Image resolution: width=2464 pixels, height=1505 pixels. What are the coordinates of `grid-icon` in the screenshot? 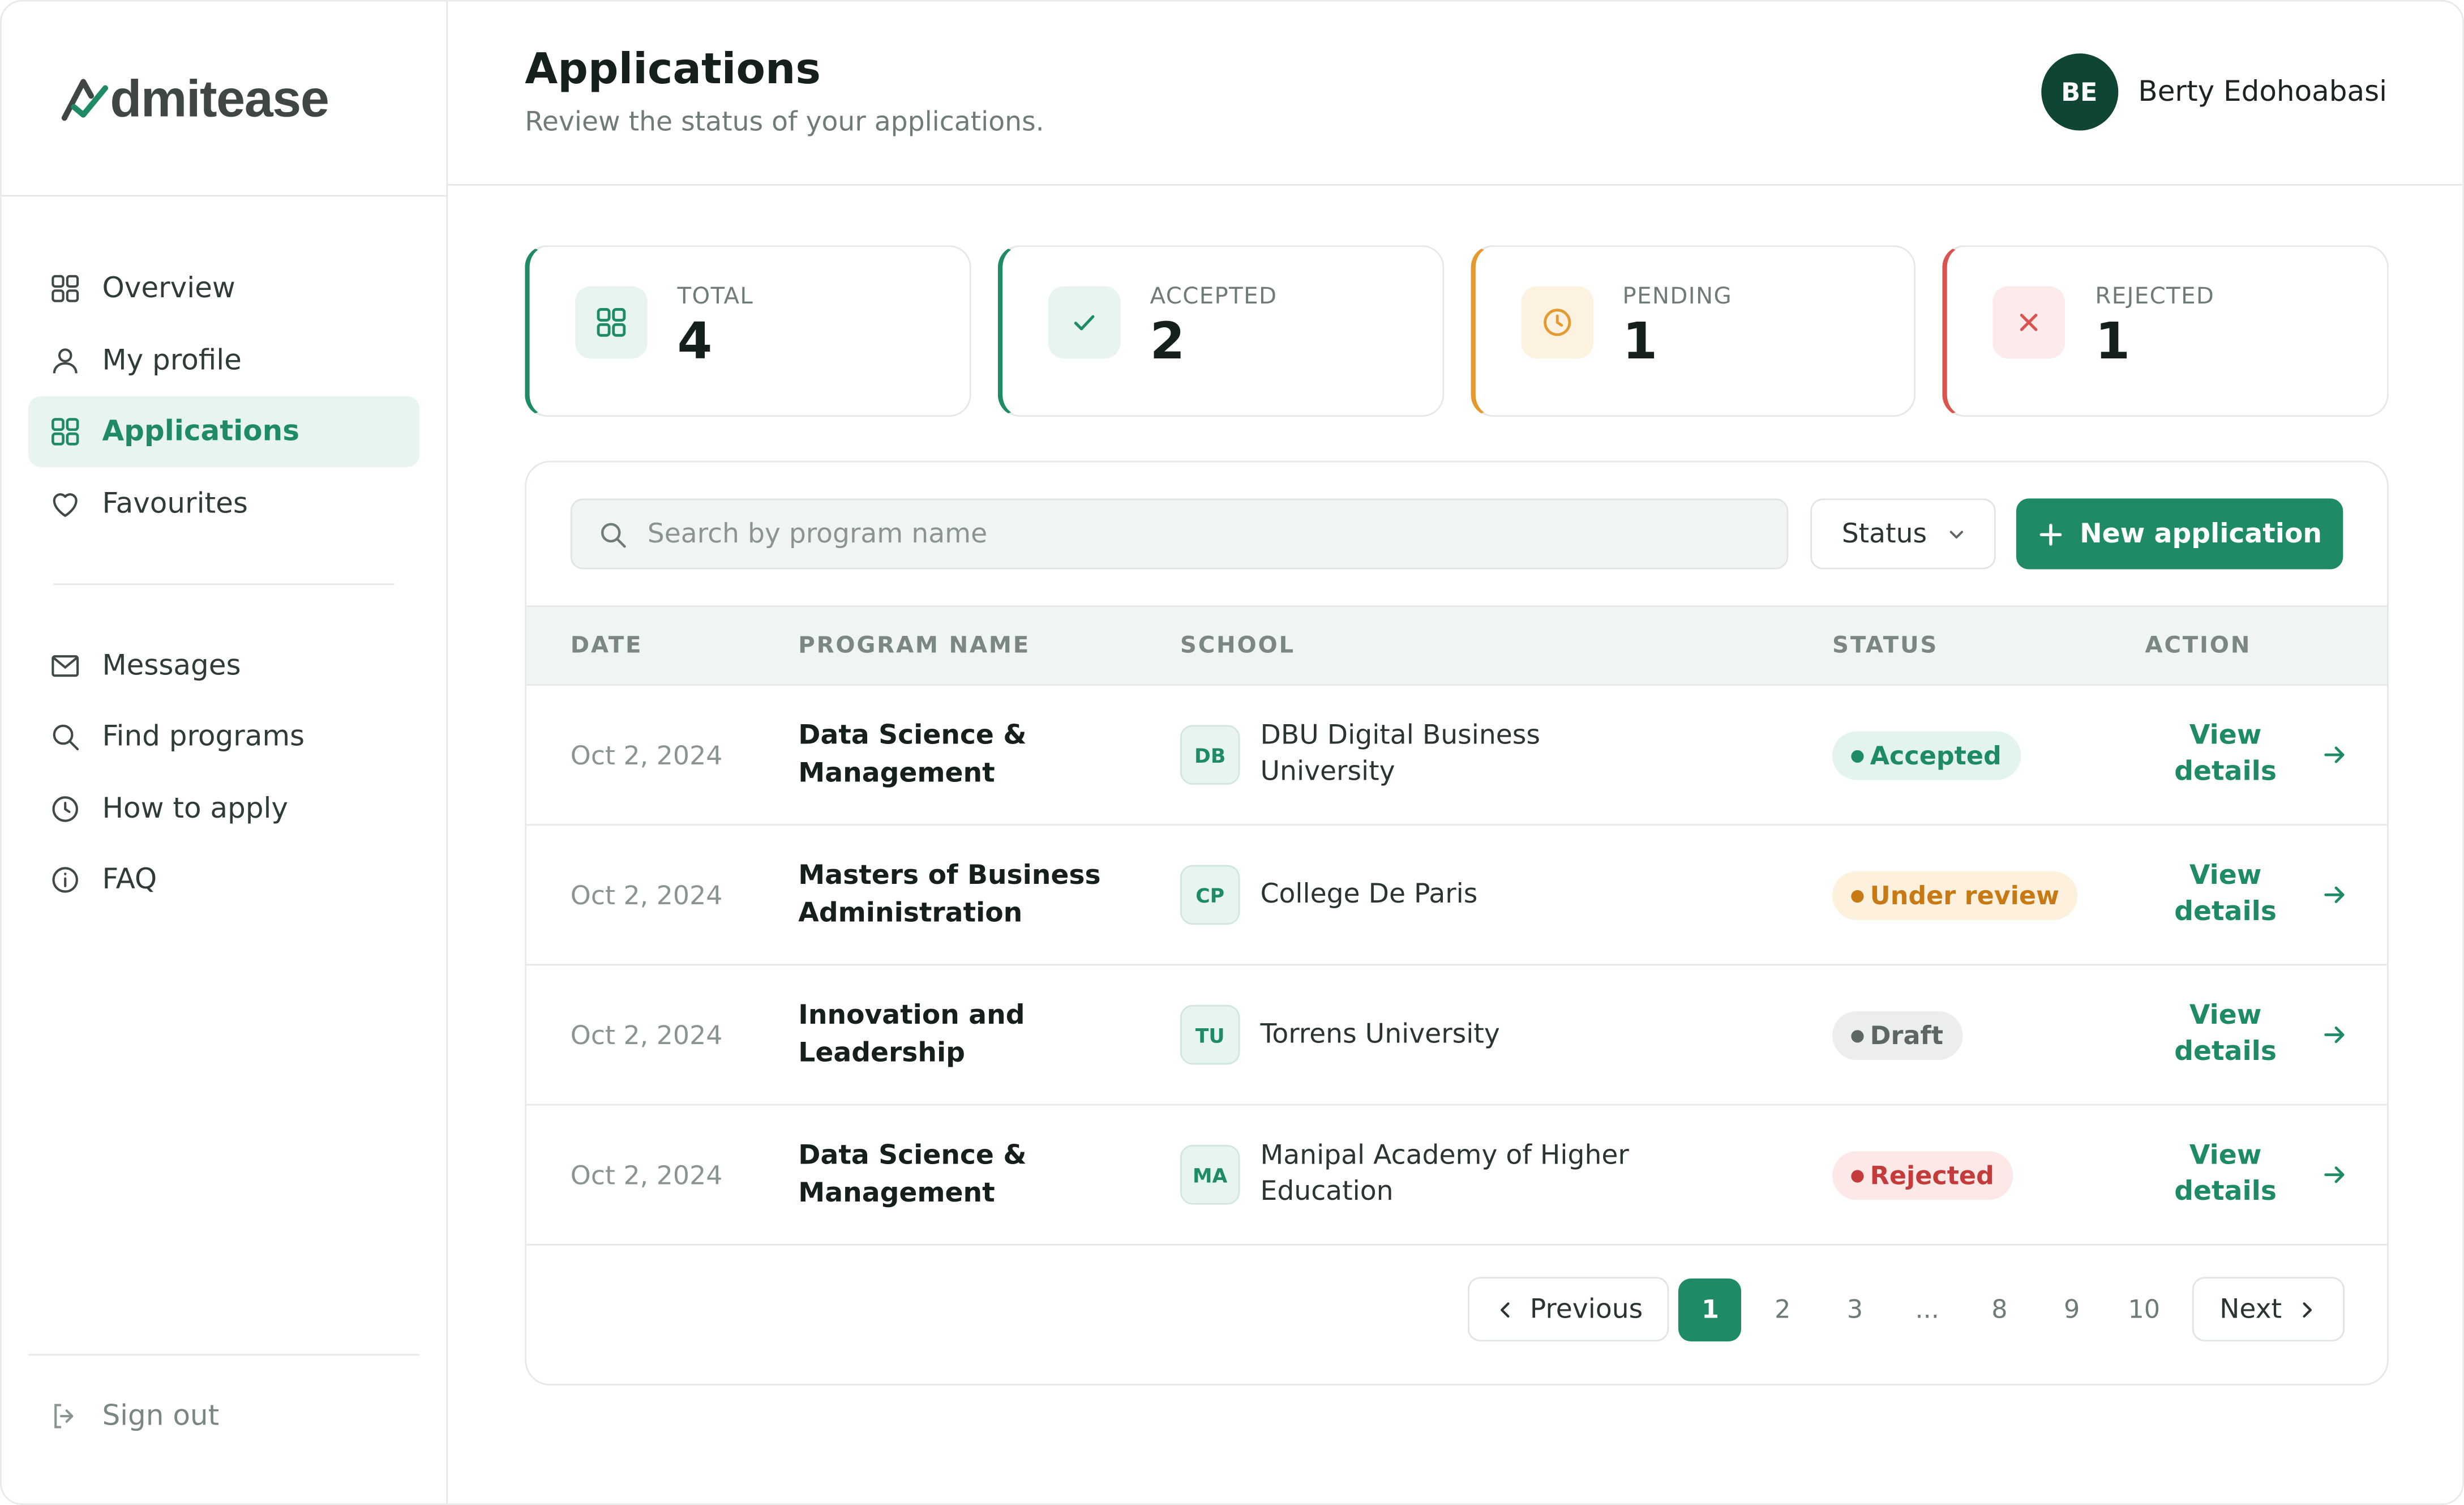 It's located at (65, 289).